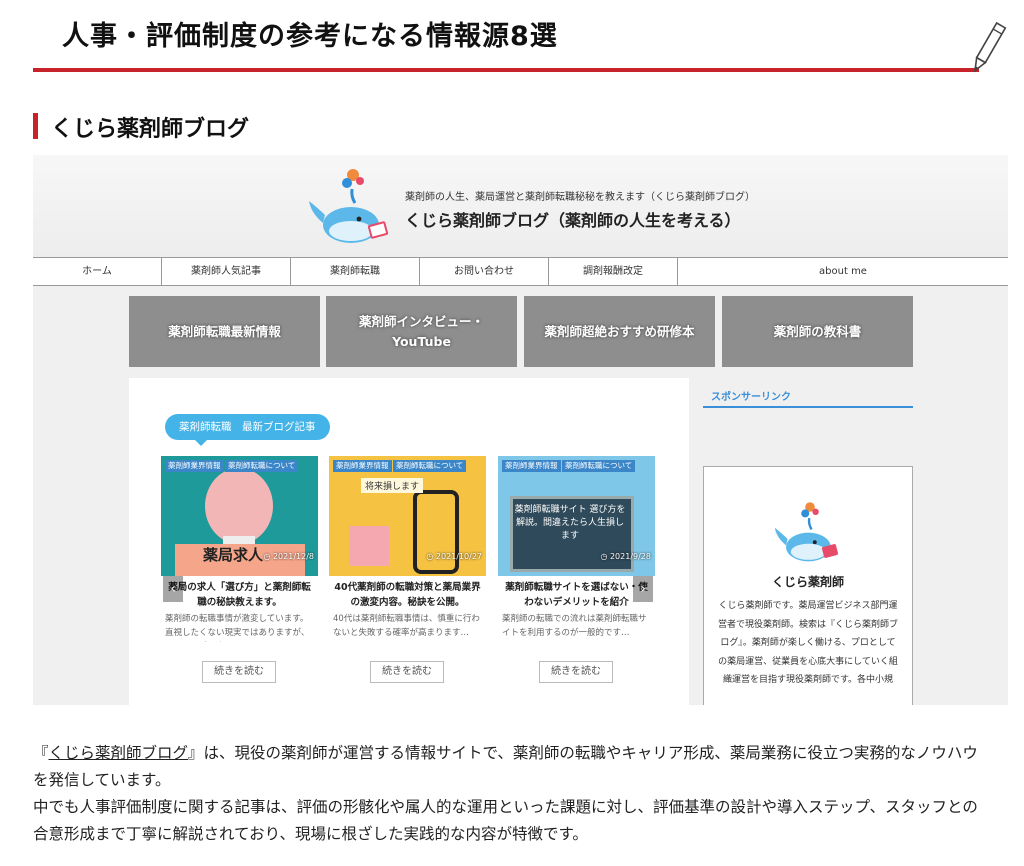 Image resolution: width=1024 pixels, height=866 pixels. I want to click on banner-label: 薬剤師超絶おすすめ研修本, so click(619, 331).